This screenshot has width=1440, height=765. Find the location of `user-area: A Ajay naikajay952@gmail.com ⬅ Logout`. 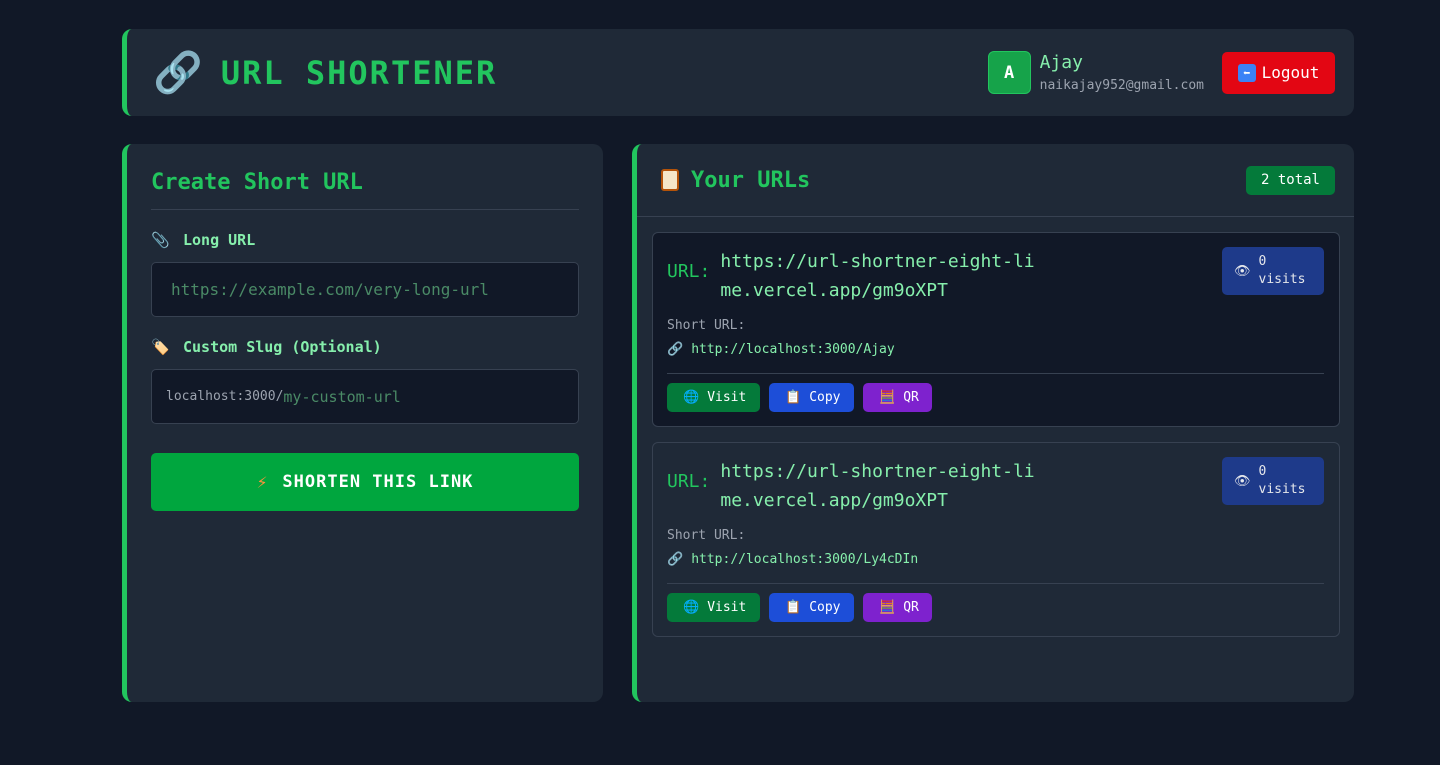

user-area: A Ajay naikajay952@gmail.com ⬅ Logout is located at coordinates (1161, 72).